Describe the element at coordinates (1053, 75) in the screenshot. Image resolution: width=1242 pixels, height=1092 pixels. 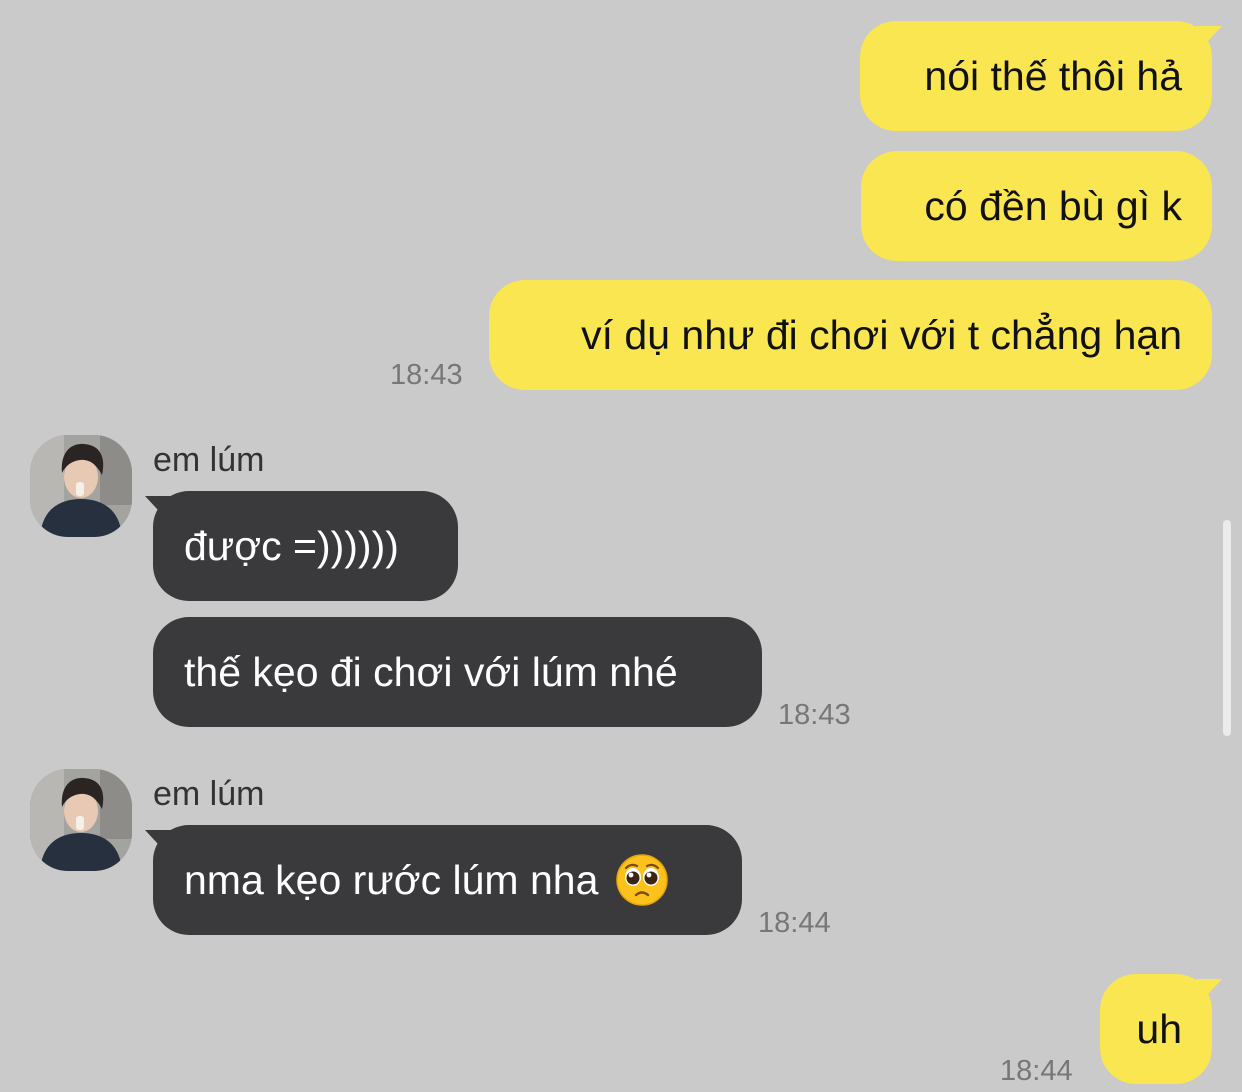
I see `message-text: nói thế thôi hả` at that location.